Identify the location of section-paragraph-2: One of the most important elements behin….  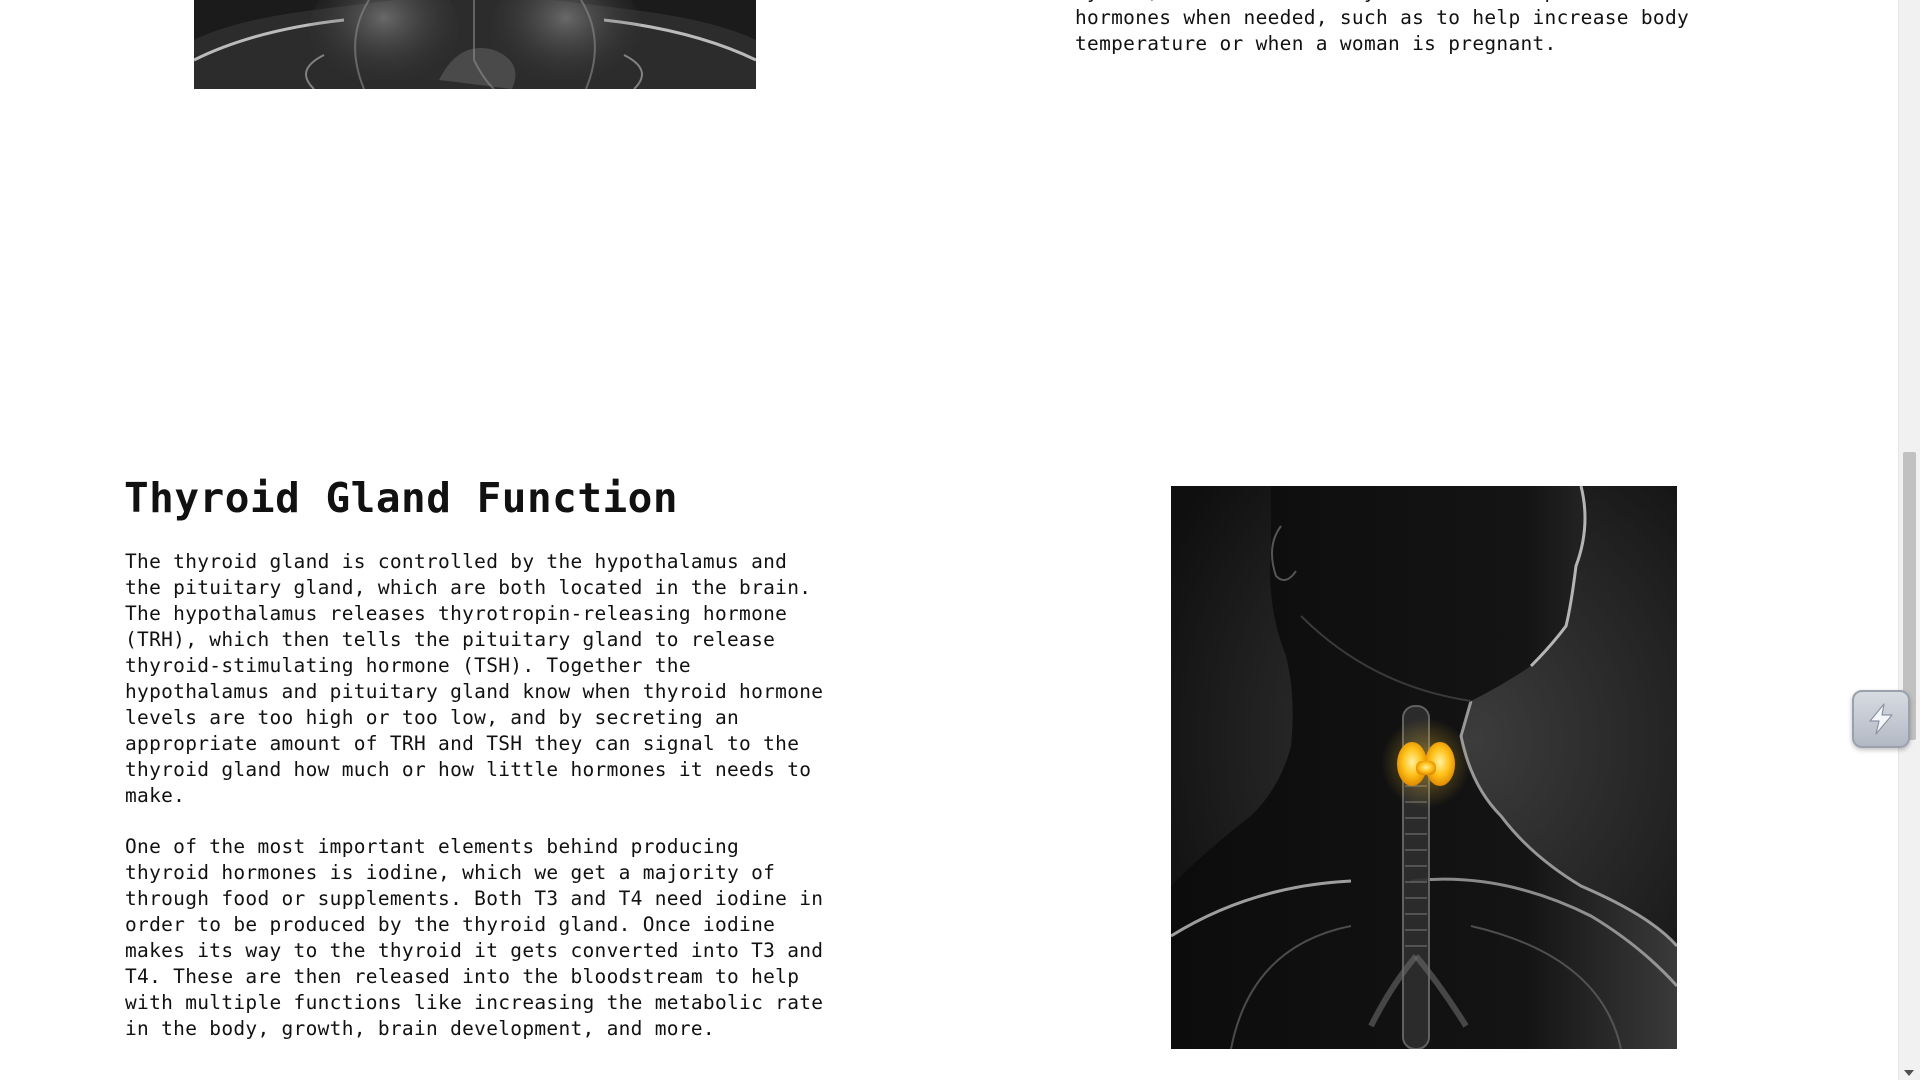
(474, 937).